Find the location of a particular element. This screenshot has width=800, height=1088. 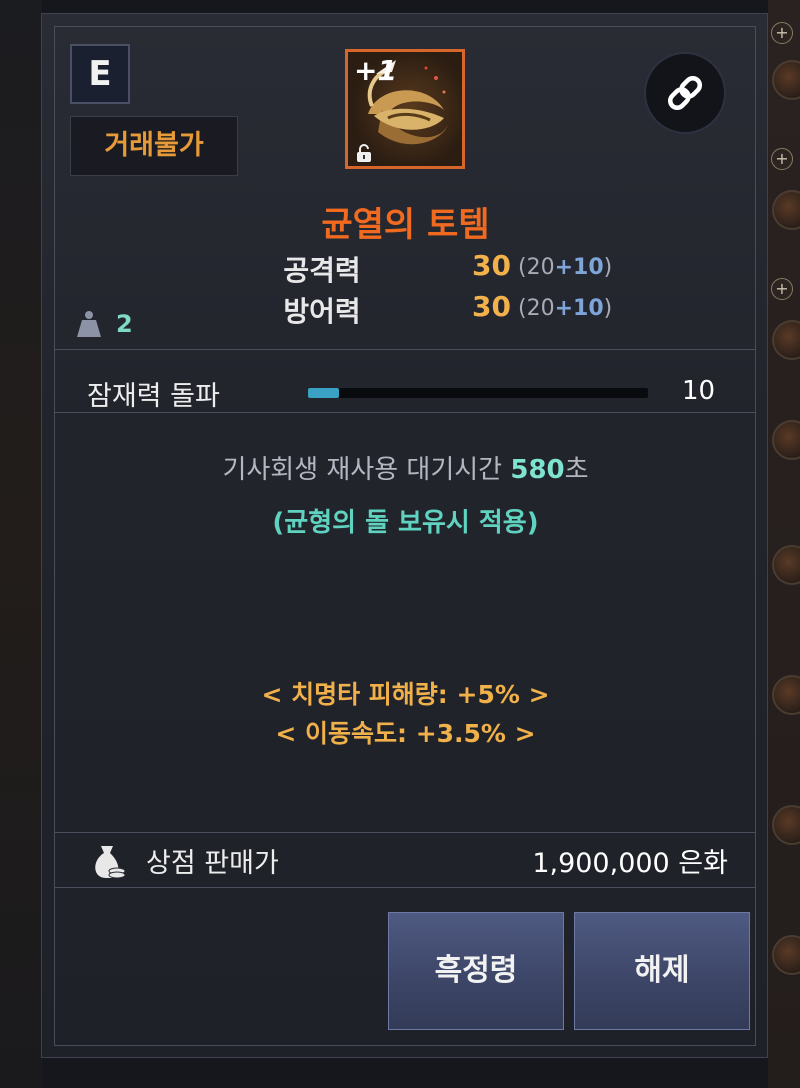

link-button is located at coordinates (685, 93).